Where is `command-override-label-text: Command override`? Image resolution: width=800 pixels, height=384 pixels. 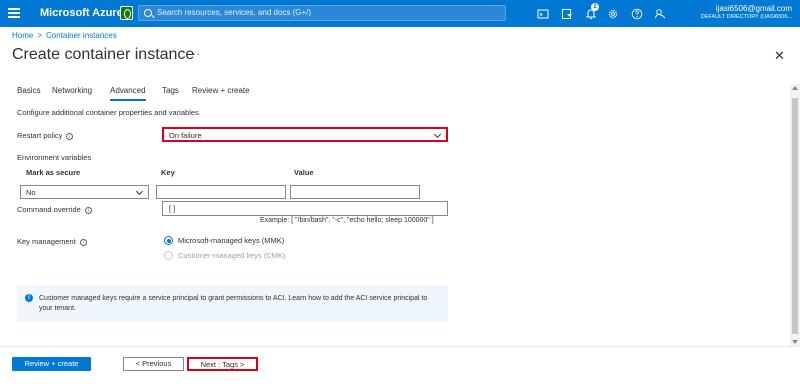 command-override-label-text: Command override is located at coordinates (49, 209).